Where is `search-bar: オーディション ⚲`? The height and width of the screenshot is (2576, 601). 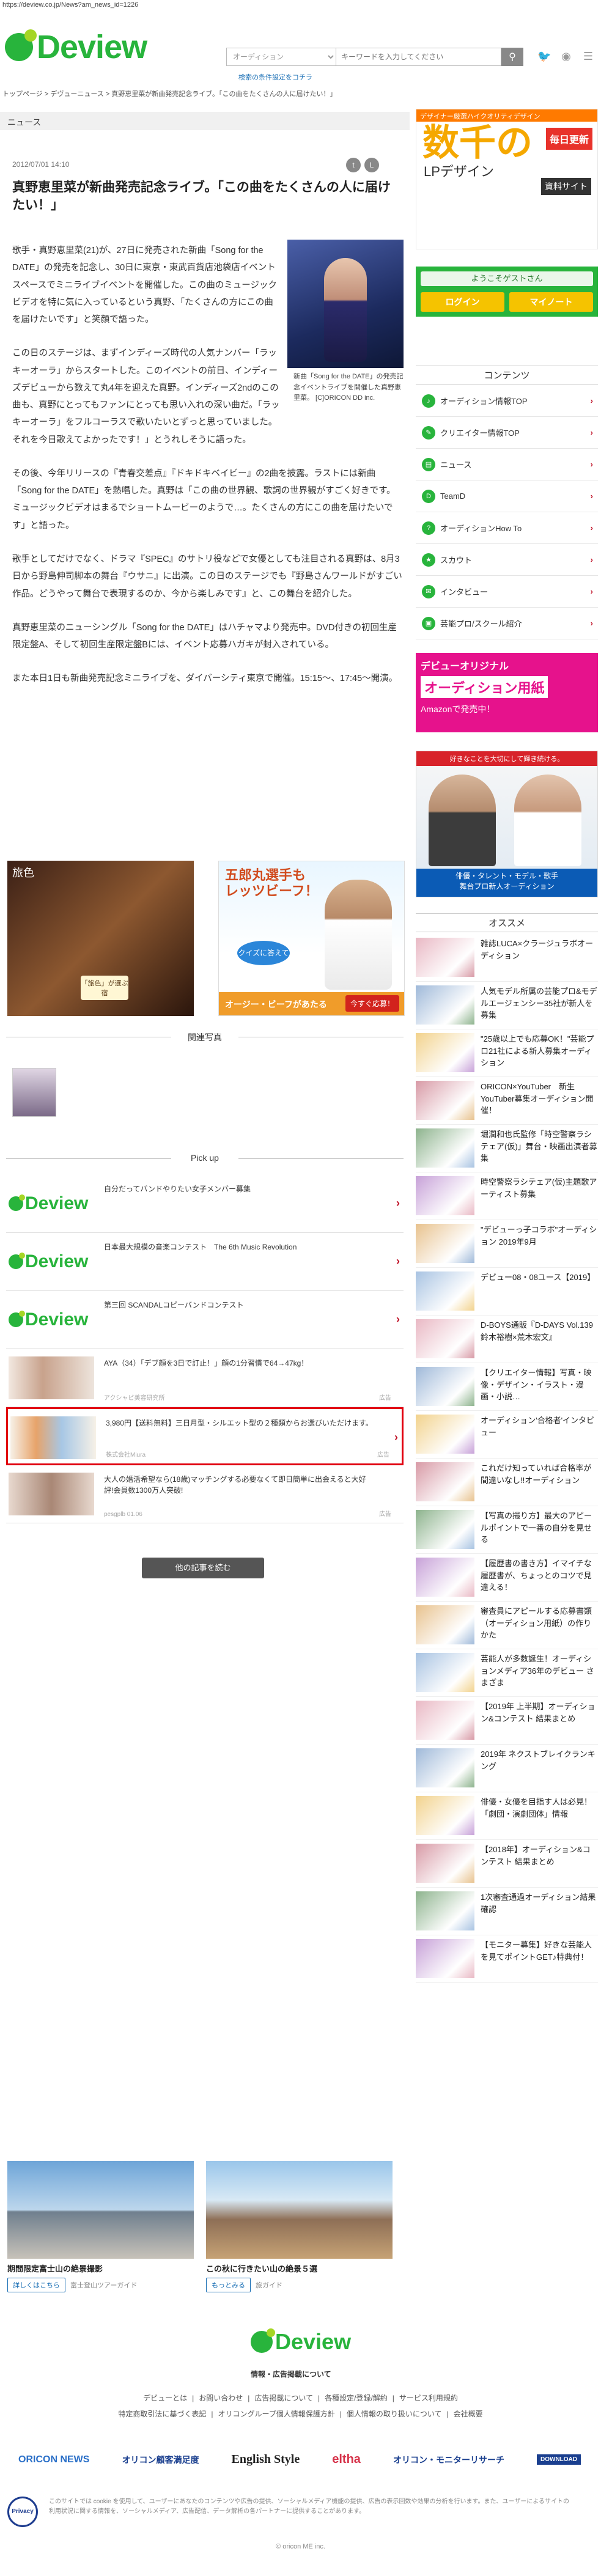
search-bar: オーディション ⚲ is located at coordinates (374, 57).